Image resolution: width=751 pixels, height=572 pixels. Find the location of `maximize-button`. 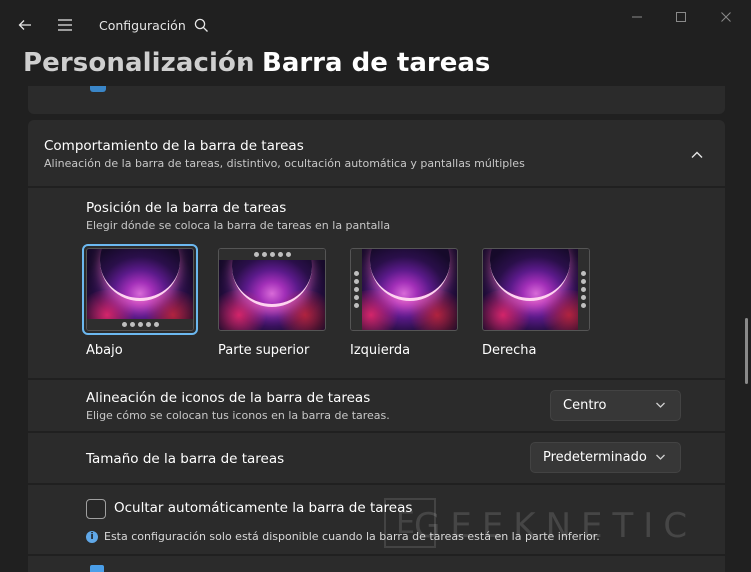

maximize-button is located at coordinates (681, 17).